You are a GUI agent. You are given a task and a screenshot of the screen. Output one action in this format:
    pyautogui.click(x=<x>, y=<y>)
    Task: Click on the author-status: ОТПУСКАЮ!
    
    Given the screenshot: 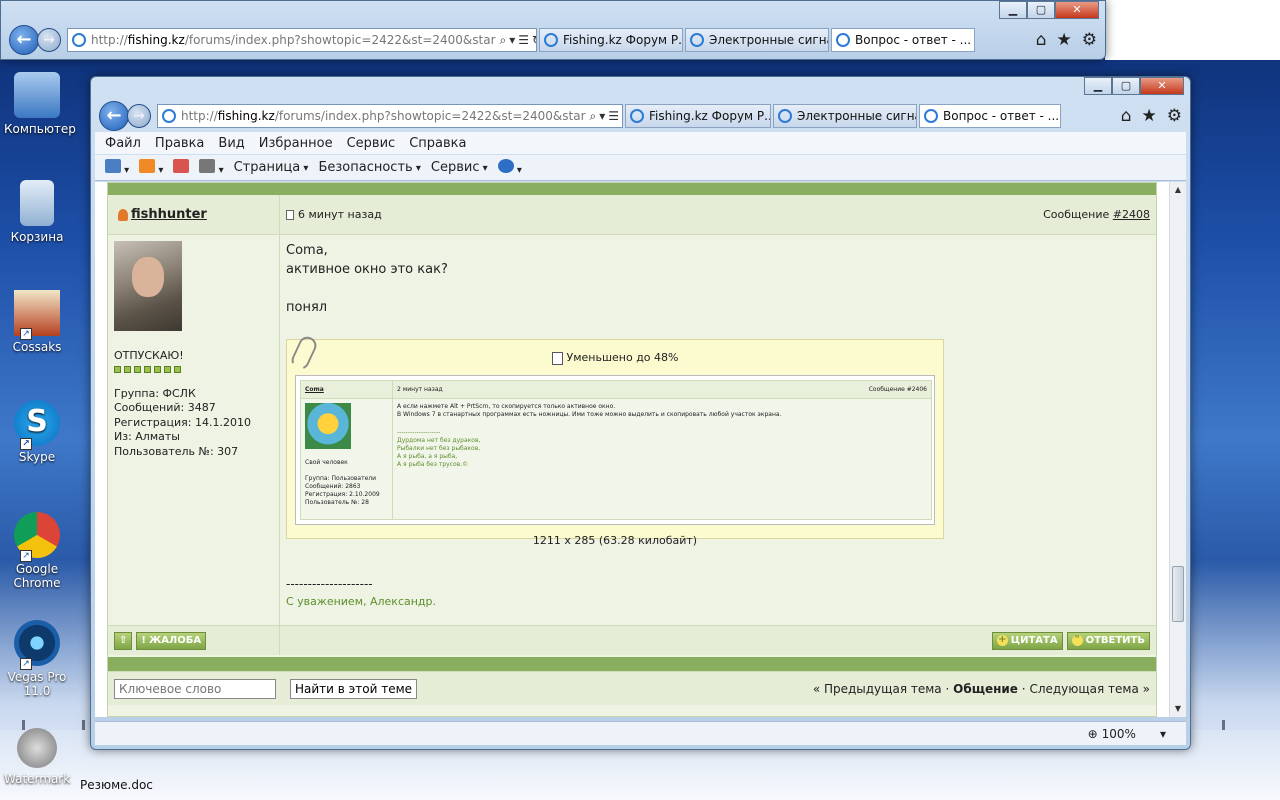 What is the action you would take?
    pyautogui.click(x=149, y=355)
    